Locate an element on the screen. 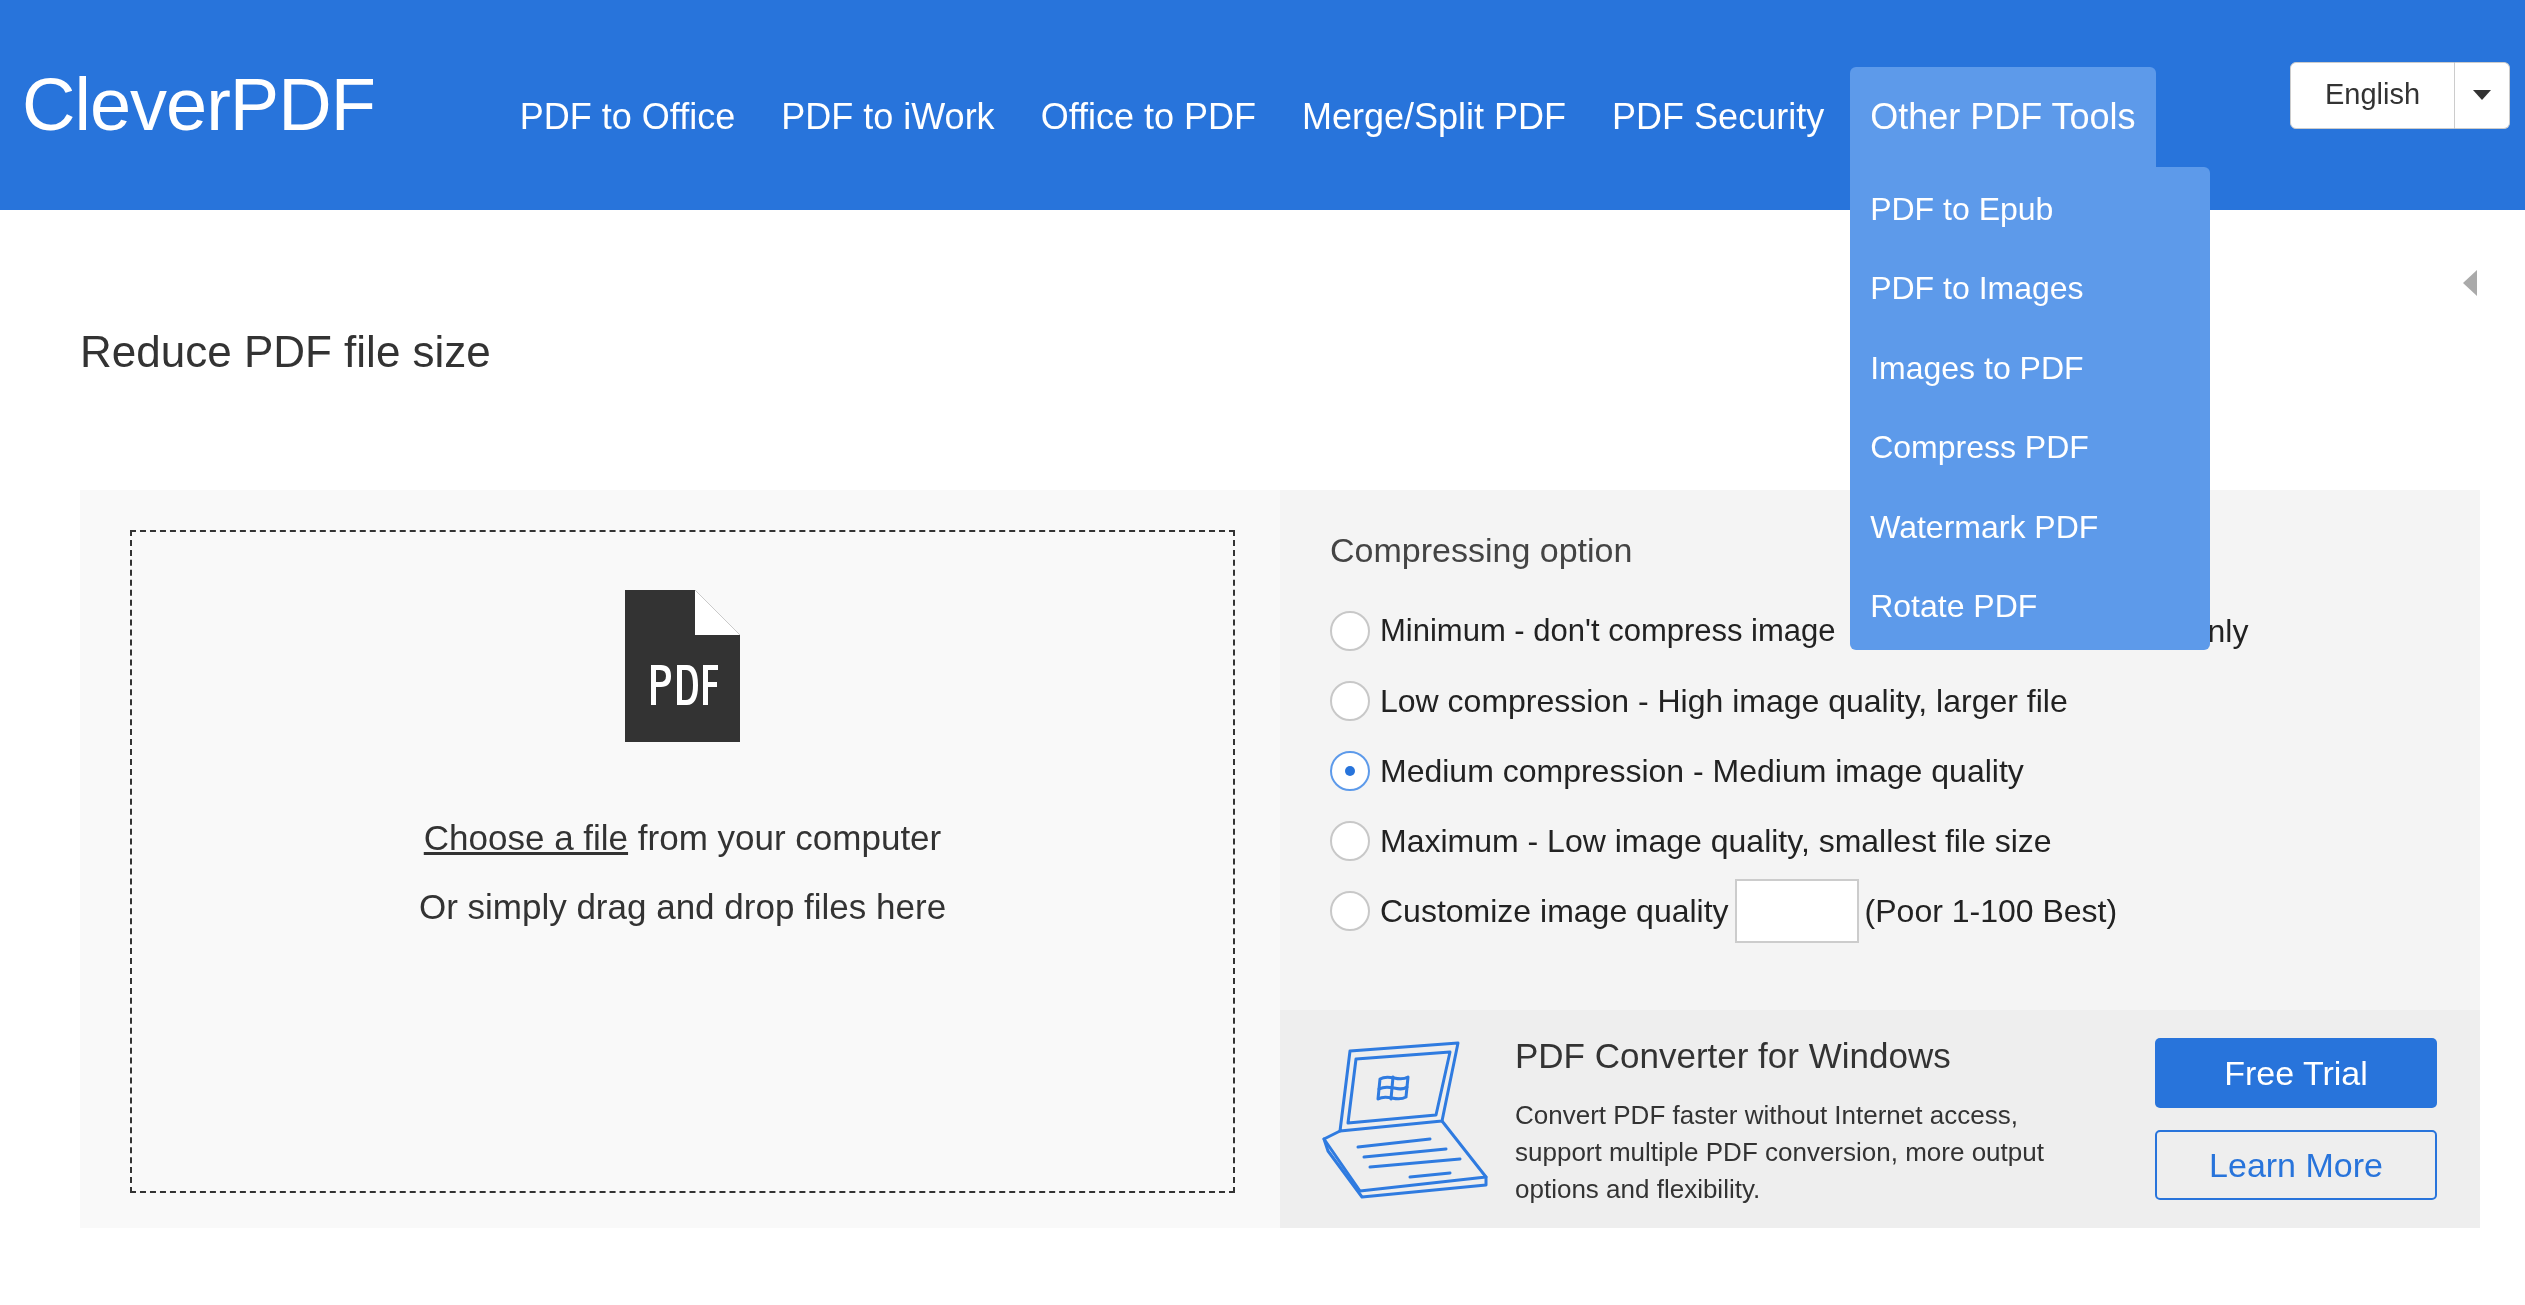 This screenshot has height=1305, width=2525. menu-item: Compress PDF is located at coordinates (2030, 448).